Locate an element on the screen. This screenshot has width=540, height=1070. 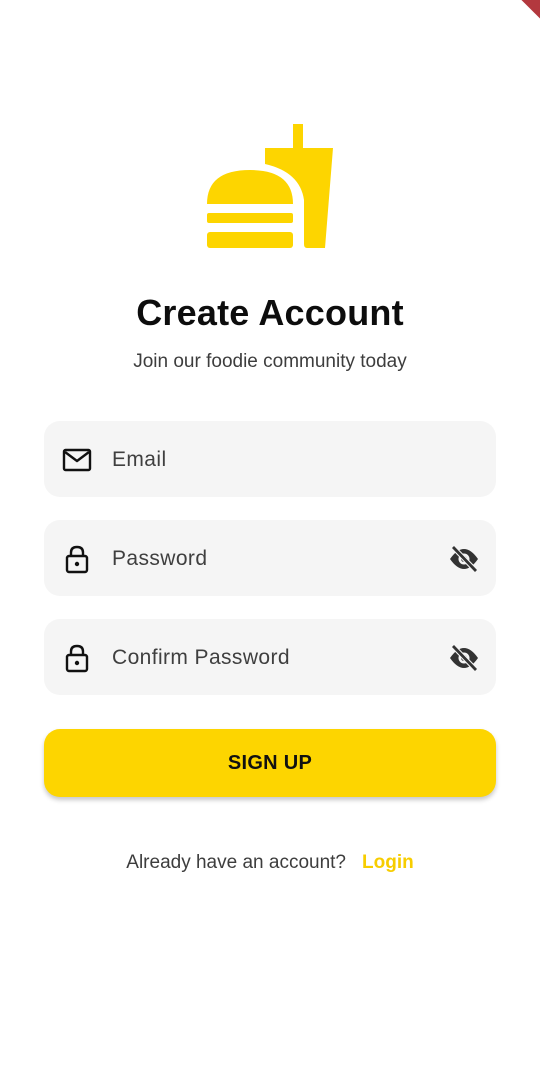
email-field is located at coordinates (270, 460).